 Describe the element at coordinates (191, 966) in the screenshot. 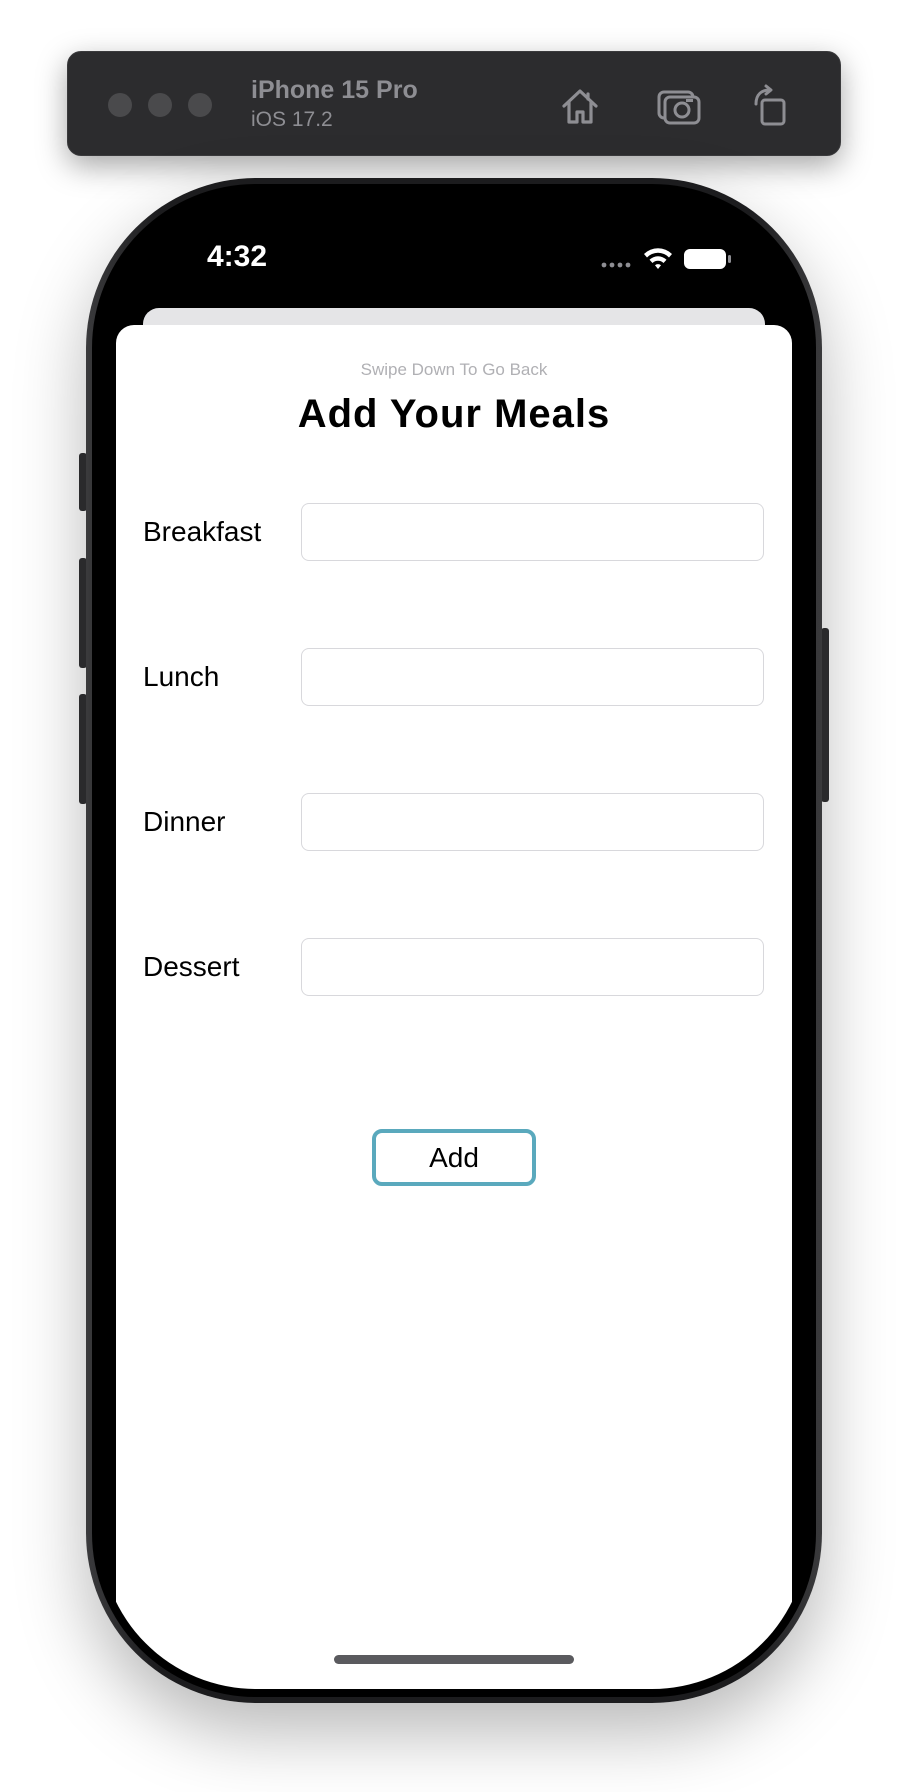

I see `dessert-label: Dessert` at that location.